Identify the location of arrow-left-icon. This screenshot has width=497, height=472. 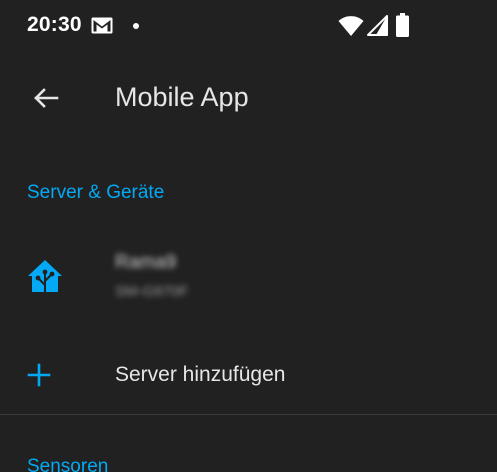
(46, 98).